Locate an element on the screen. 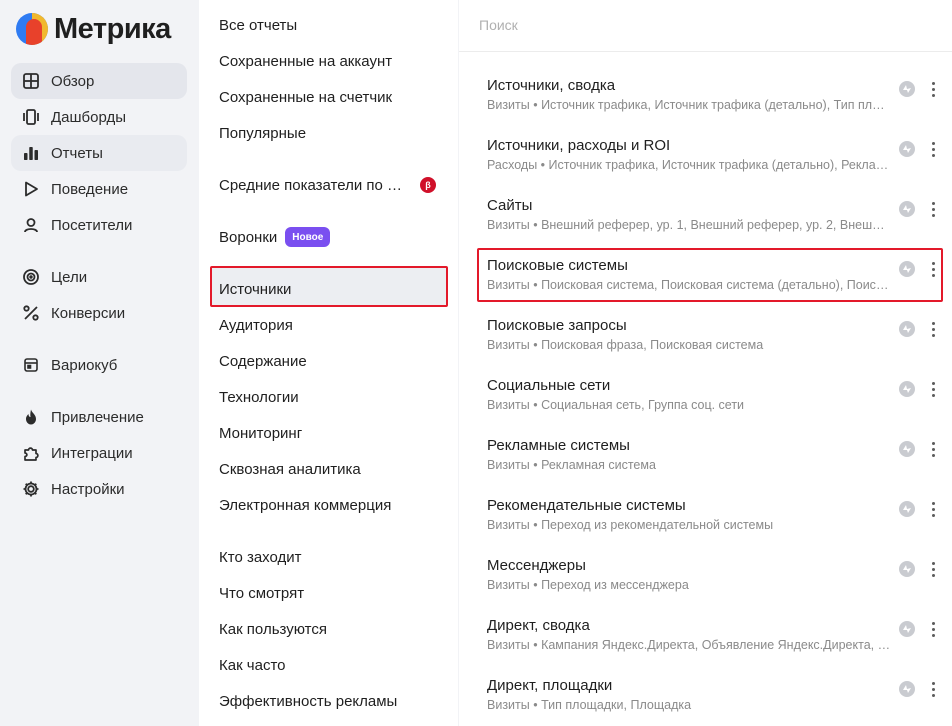 This screenshot has height=726, width=952. category-label: Мониторинг is located at coordinates (261, 433).